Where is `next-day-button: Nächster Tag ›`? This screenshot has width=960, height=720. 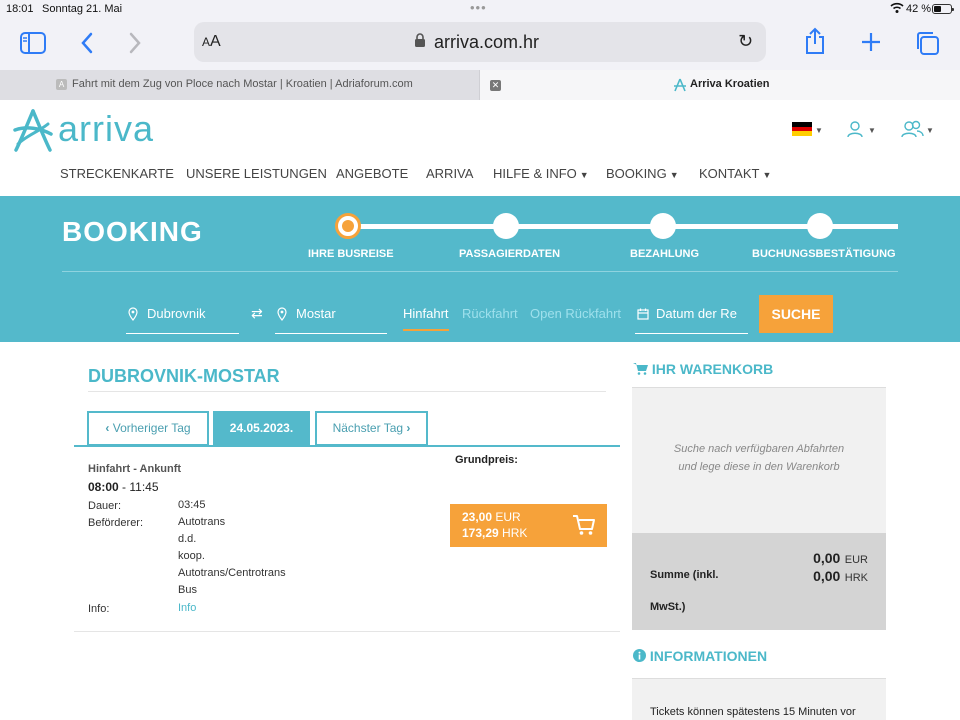 next-day-button: Nächster Tag › is located at coordinates (371, 428).